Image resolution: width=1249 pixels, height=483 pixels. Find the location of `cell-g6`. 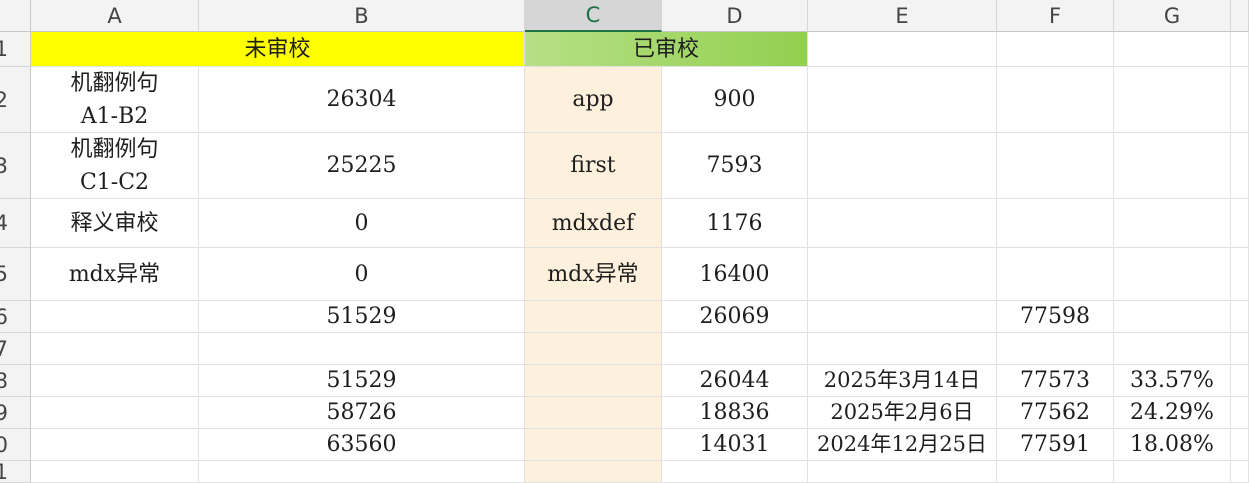

cell-g6 is located at coordinates (1172, 317).